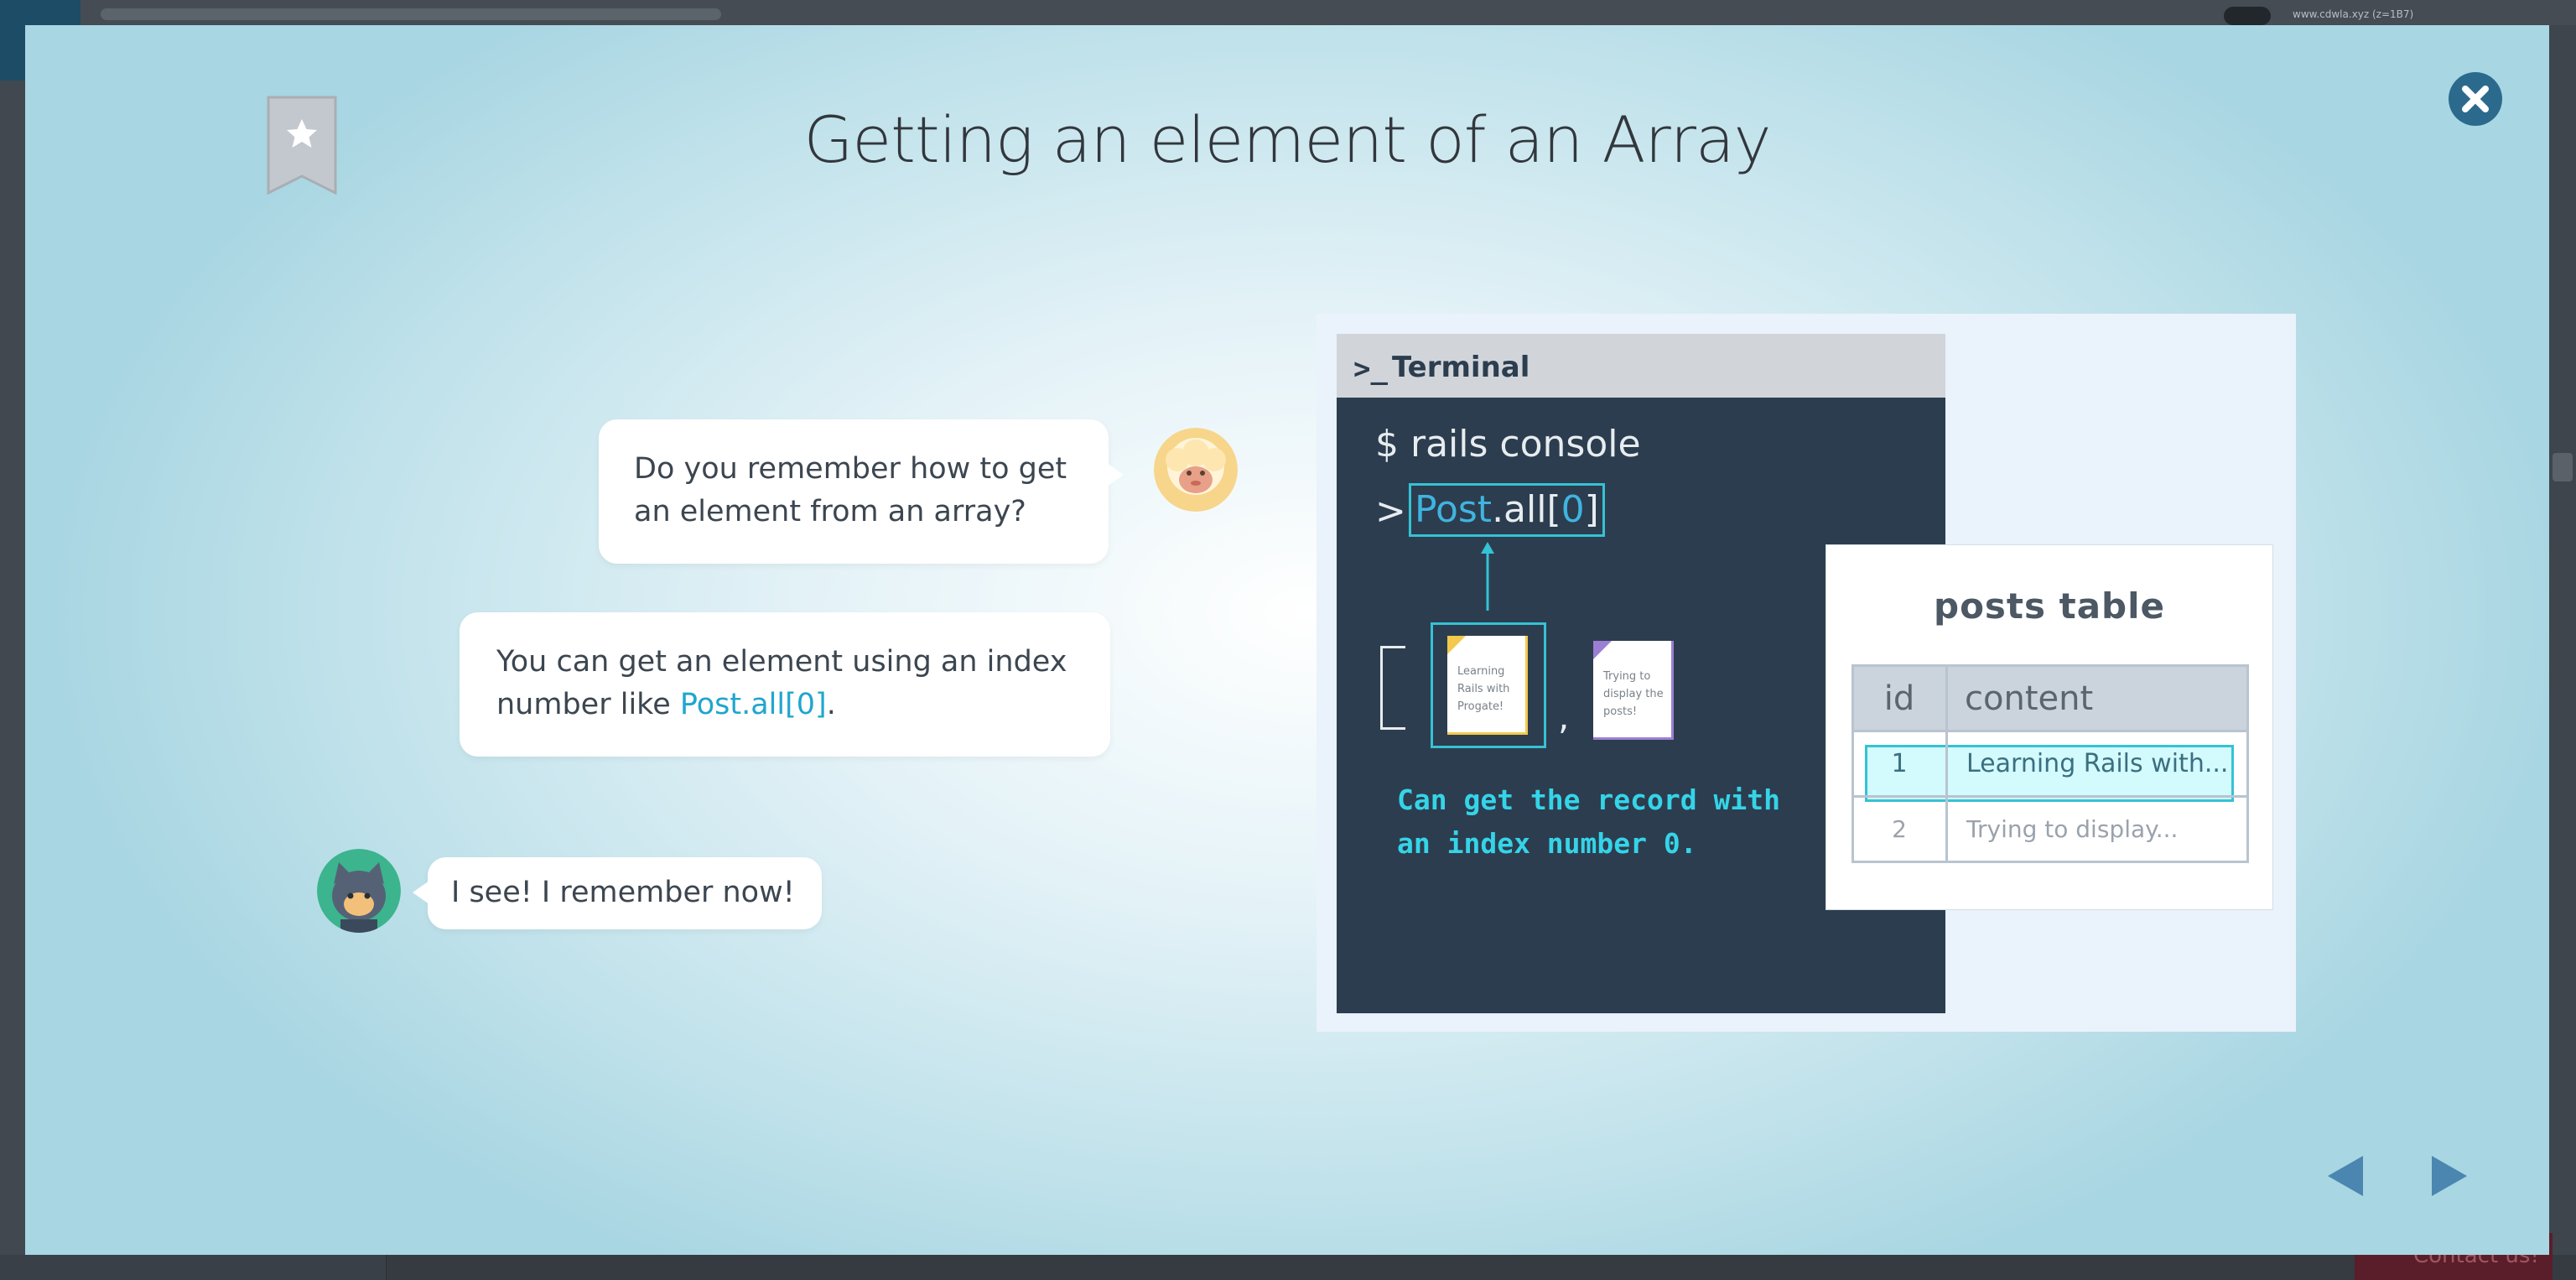 The width and height of the screenshot is (2576, 1280). Describe the element at coordinates (1900, 764) in the screenshot. I see `table-cell-id: 1` at that location.